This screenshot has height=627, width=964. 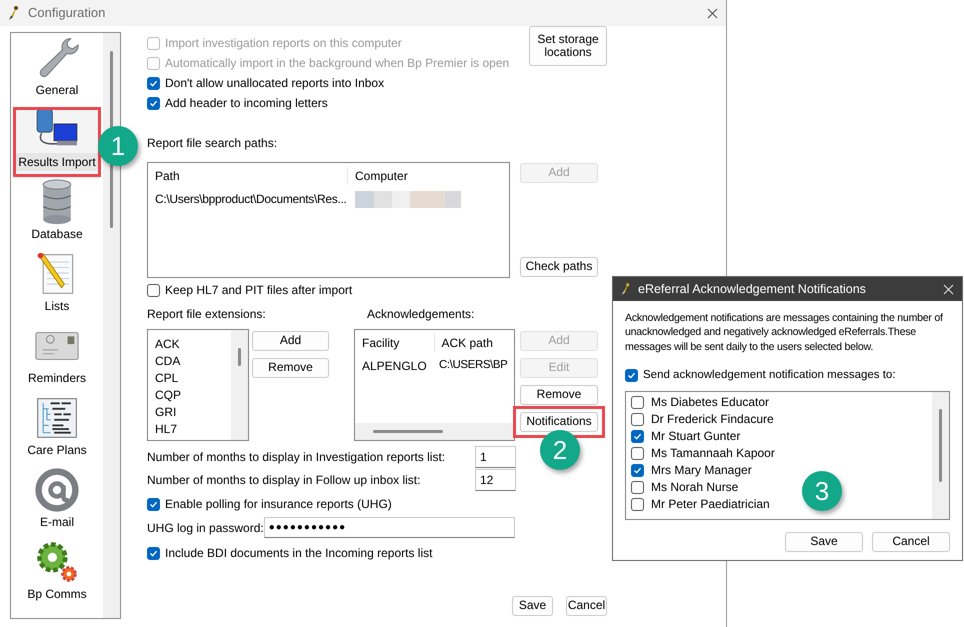 What do you see at coordinates (423, 176) in the screenshot?
I see `column-header: Computer` at bounding box center [423, 176].